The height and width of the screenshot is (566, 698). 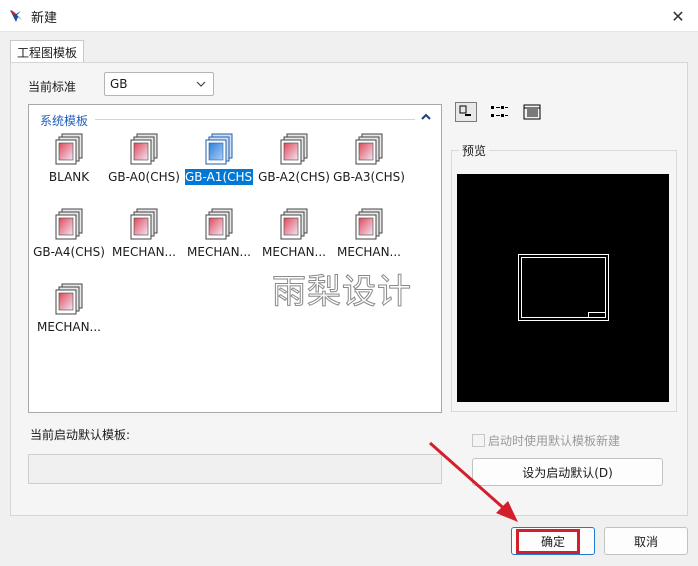 I want to click on app-logo-icon, so click(x=16, y=16).